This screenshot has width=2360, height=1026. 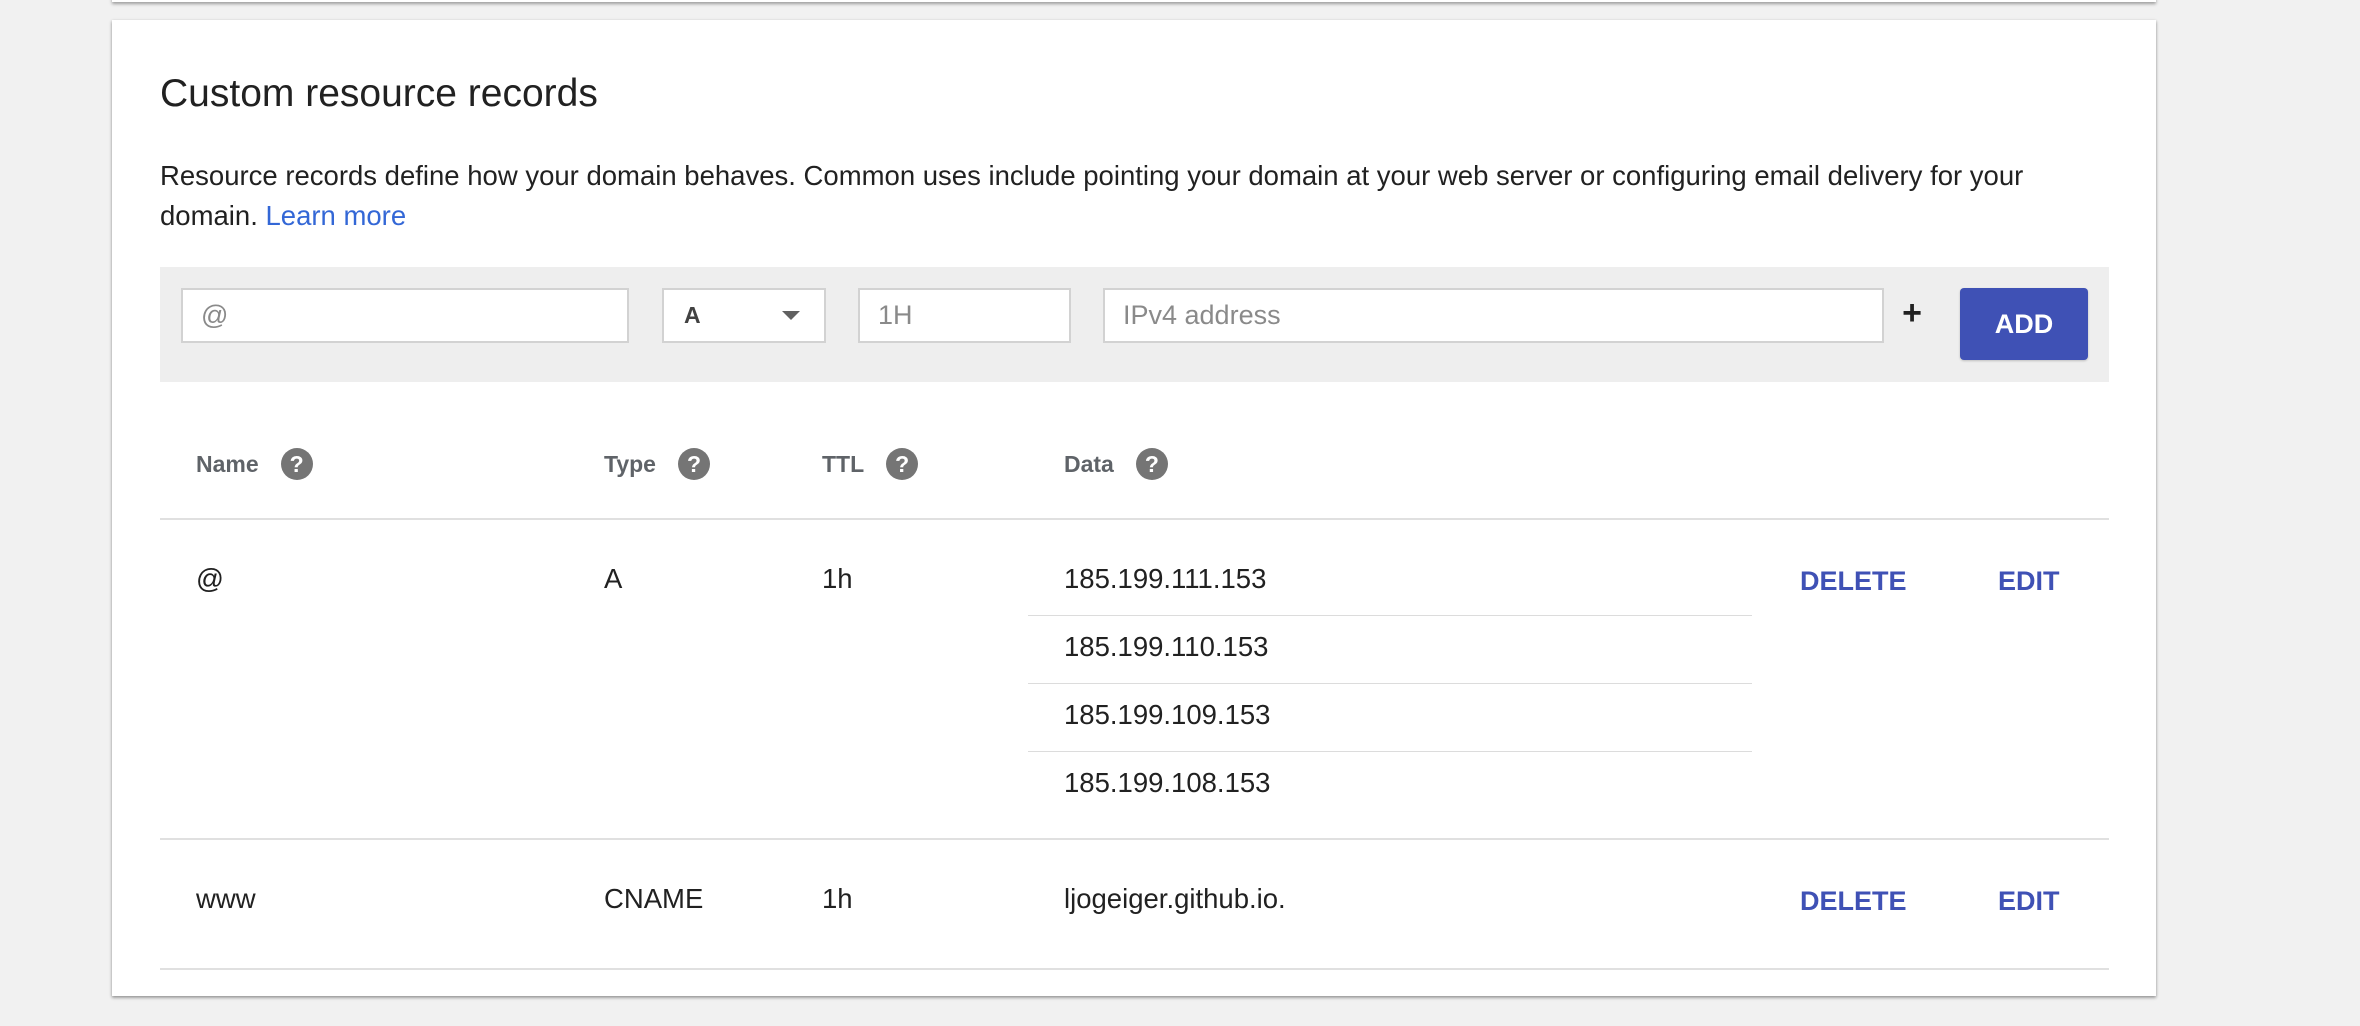 I want to click on record-type: A, so click(x=613, y=578).